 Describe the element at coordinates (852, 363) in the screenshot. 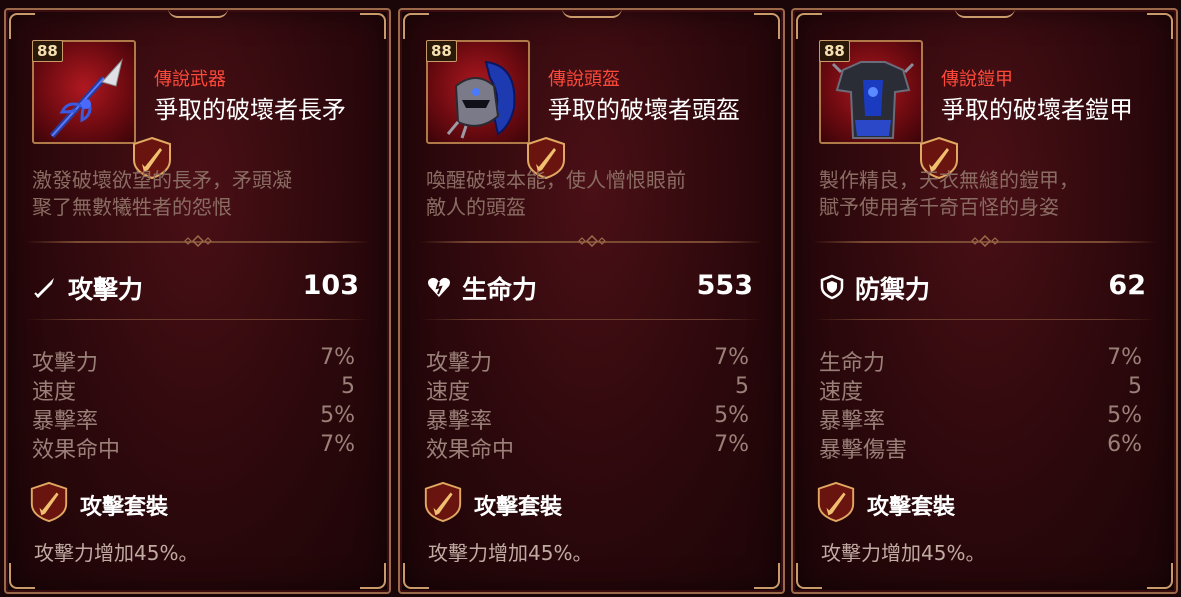

I see `substat-label: 生命力` at that location.